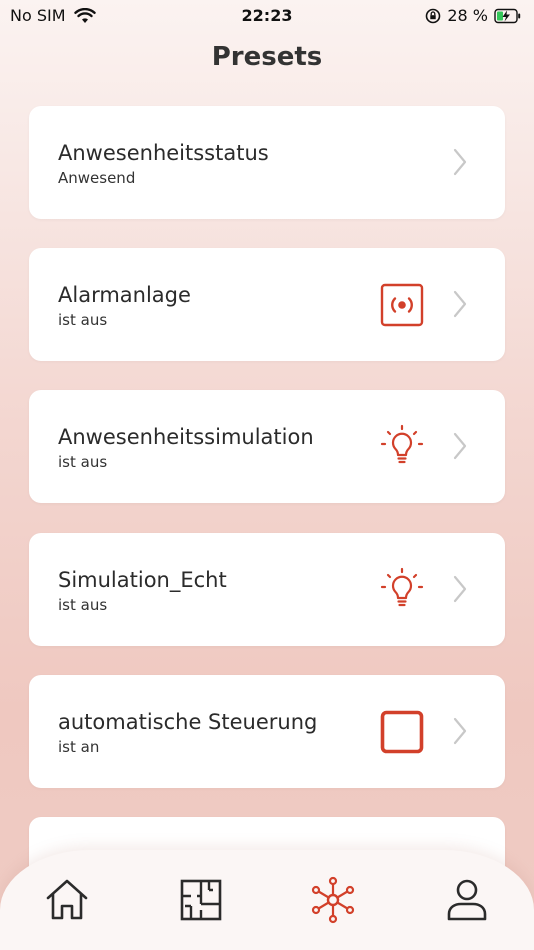  Describe the element at coordinates (333, 900) in the screenshot. I see `network-icon` at that location.